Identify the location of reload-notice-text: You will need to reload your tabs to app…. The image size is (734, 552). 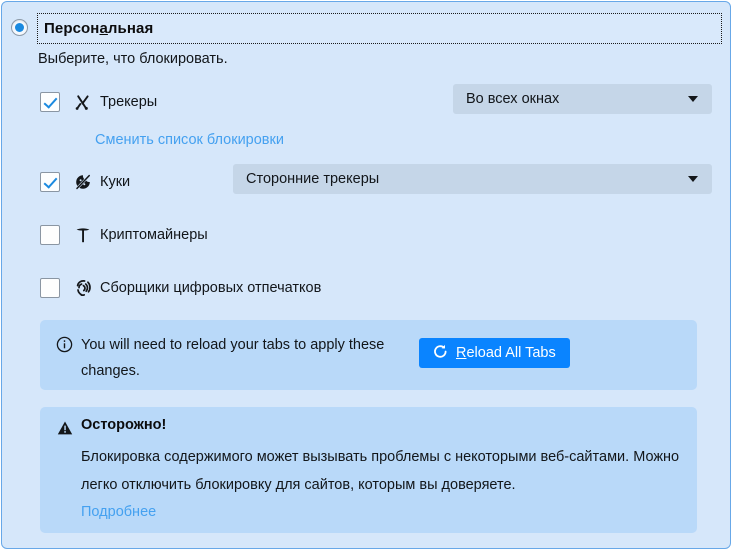
(233, 358).